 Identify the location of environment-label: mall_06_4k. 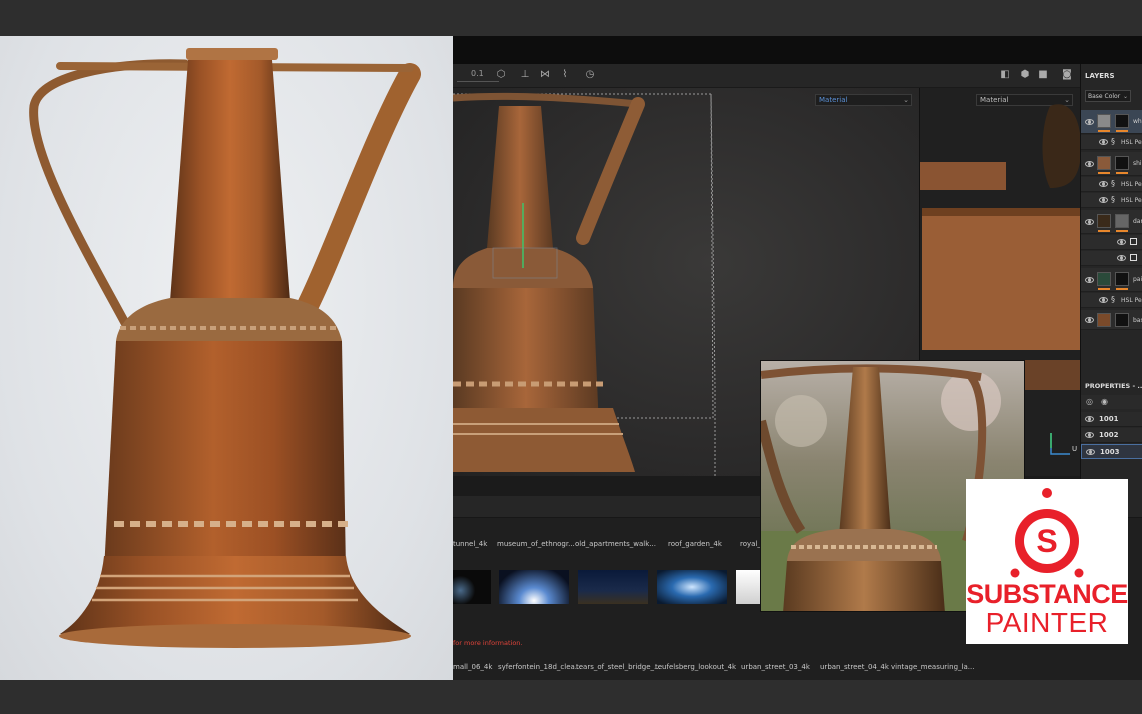
(472, 667).